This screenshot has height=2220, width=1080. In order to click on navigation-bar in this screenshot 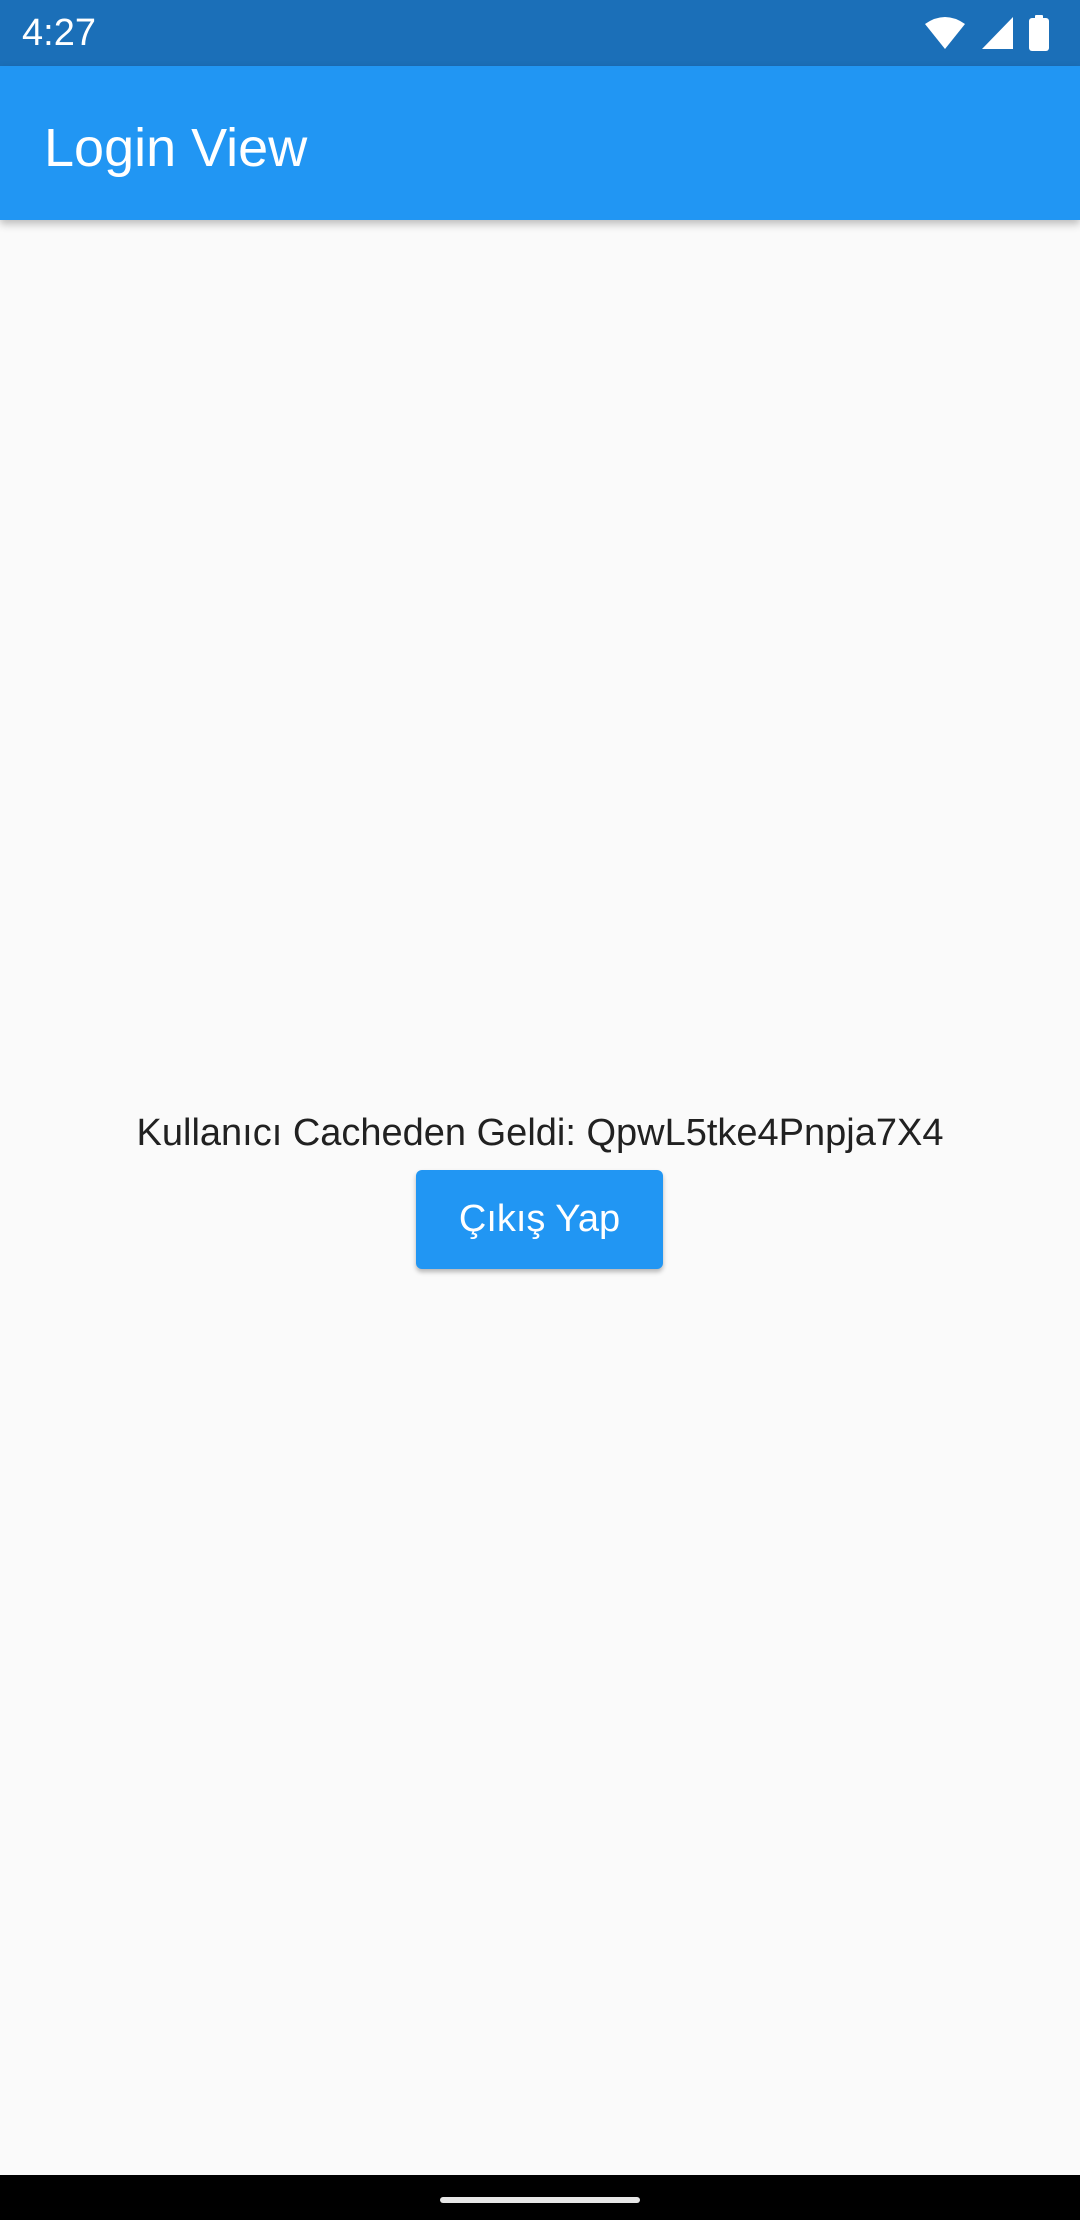, I will do `click(540, 2197)`.